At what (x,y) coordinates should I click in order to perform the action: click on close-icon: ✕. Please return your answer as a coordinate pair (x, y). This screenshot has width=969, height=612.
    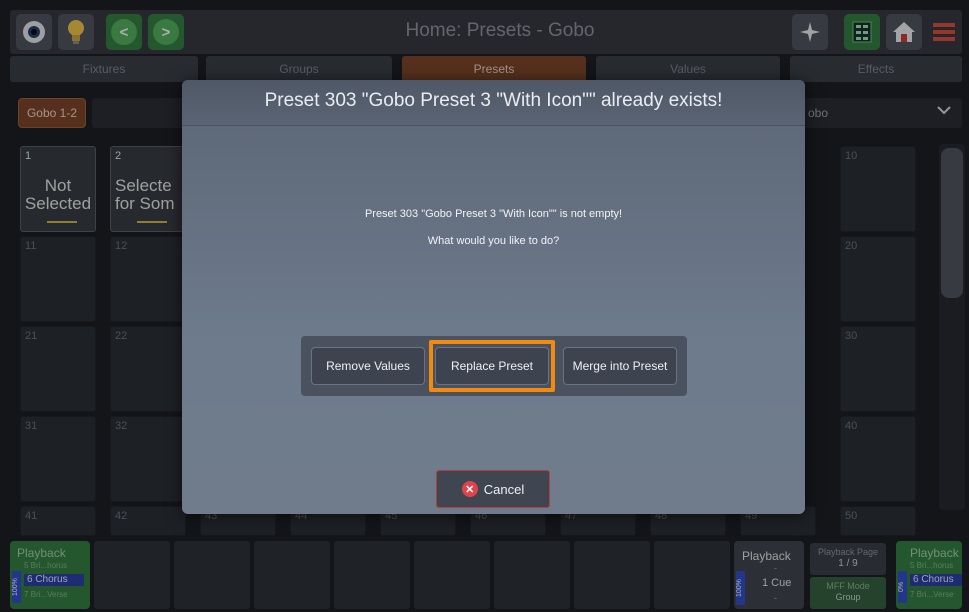
    Looking at the image, I should click on (469, 489).